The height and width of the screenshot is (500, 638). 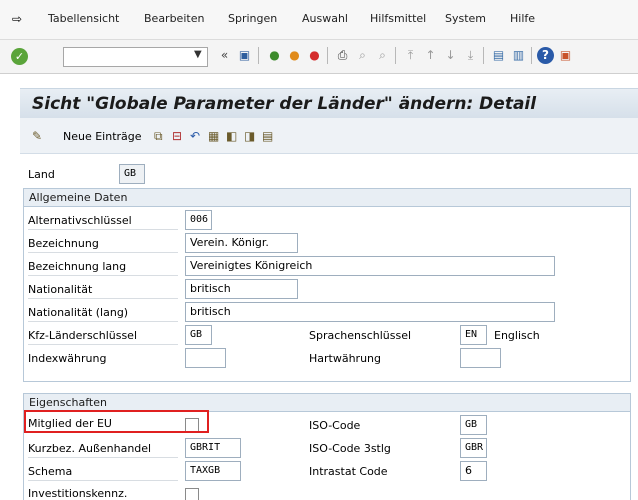 I want to click on menu-bearbeiten: Bearbeiten, so click(x=174, y=18).